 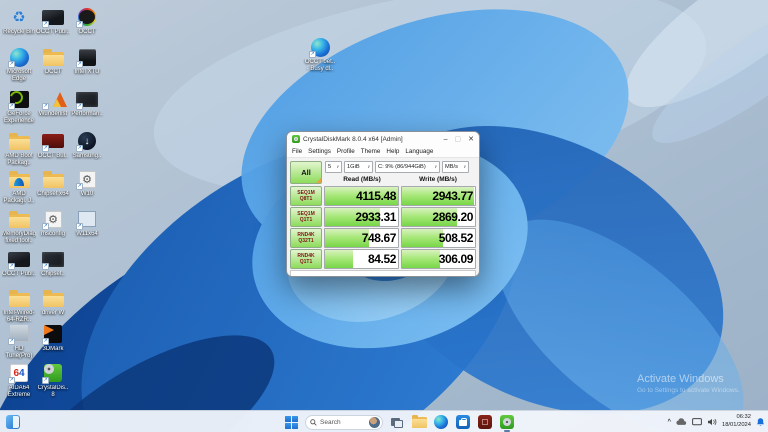 What do you see at coordinates (87, 61) in the screenshot?
I see `desktop-icon-intel-xtu: ↗ Intel XTU` at bounding box center [87, 61].